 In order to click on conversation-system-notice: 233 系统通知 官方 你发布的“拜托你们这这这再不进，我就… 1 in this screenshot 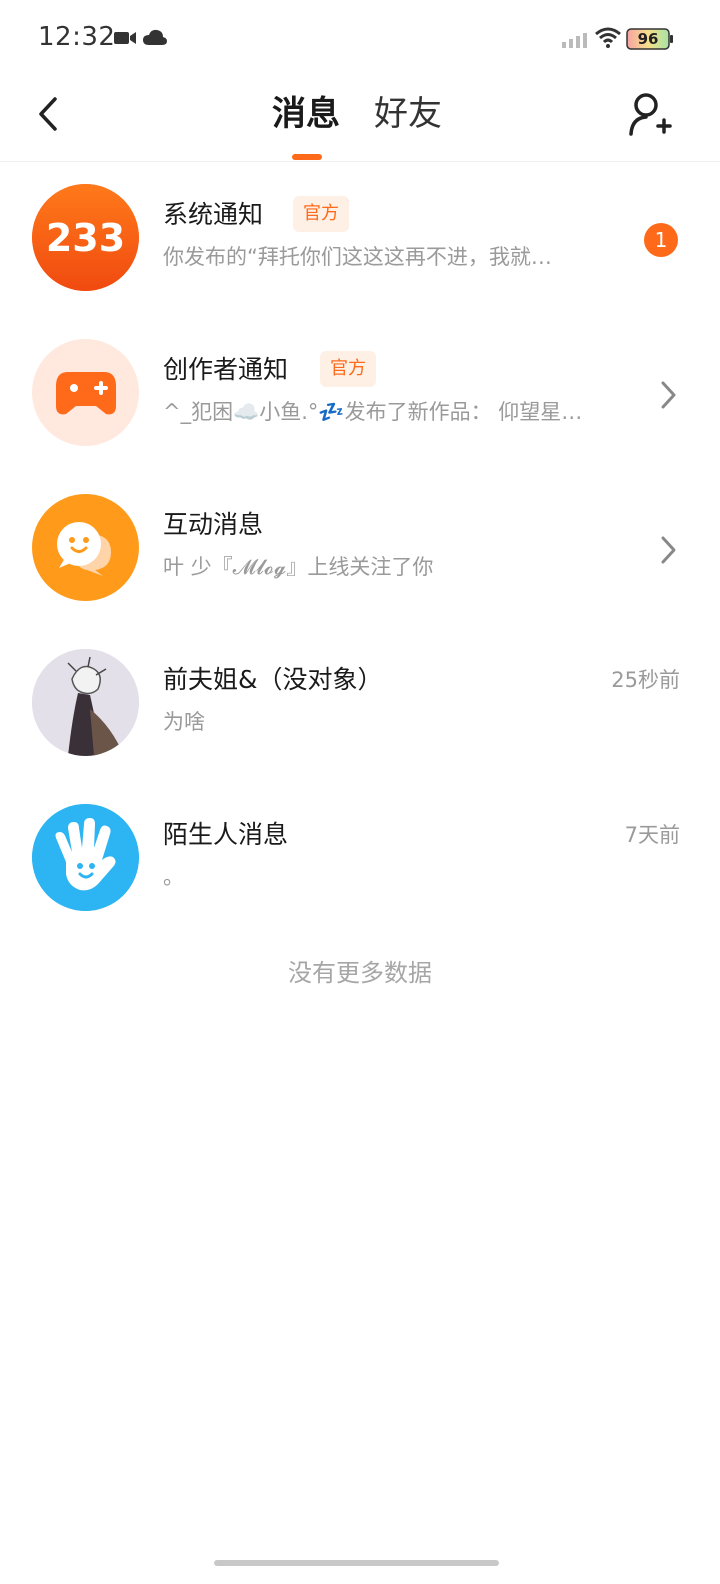, I will do `click(360, 239)`.